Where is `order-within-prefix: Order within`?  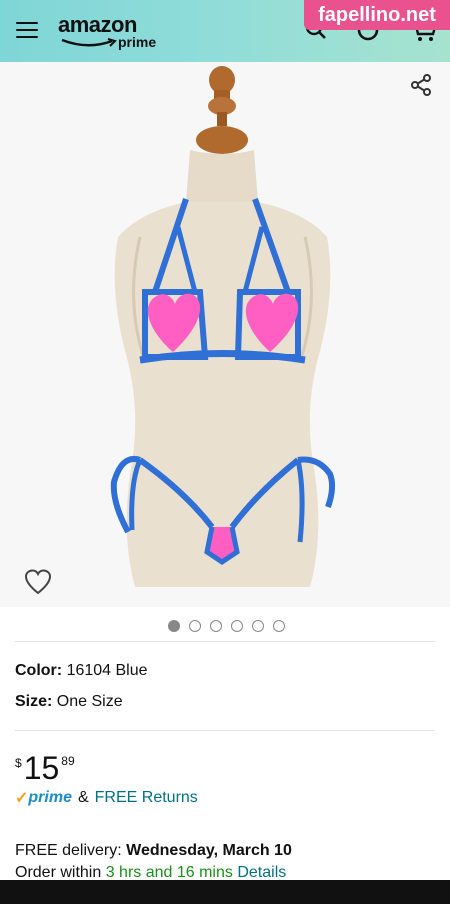 order-within-prefix: Order within is located at coordinates (58, 872).